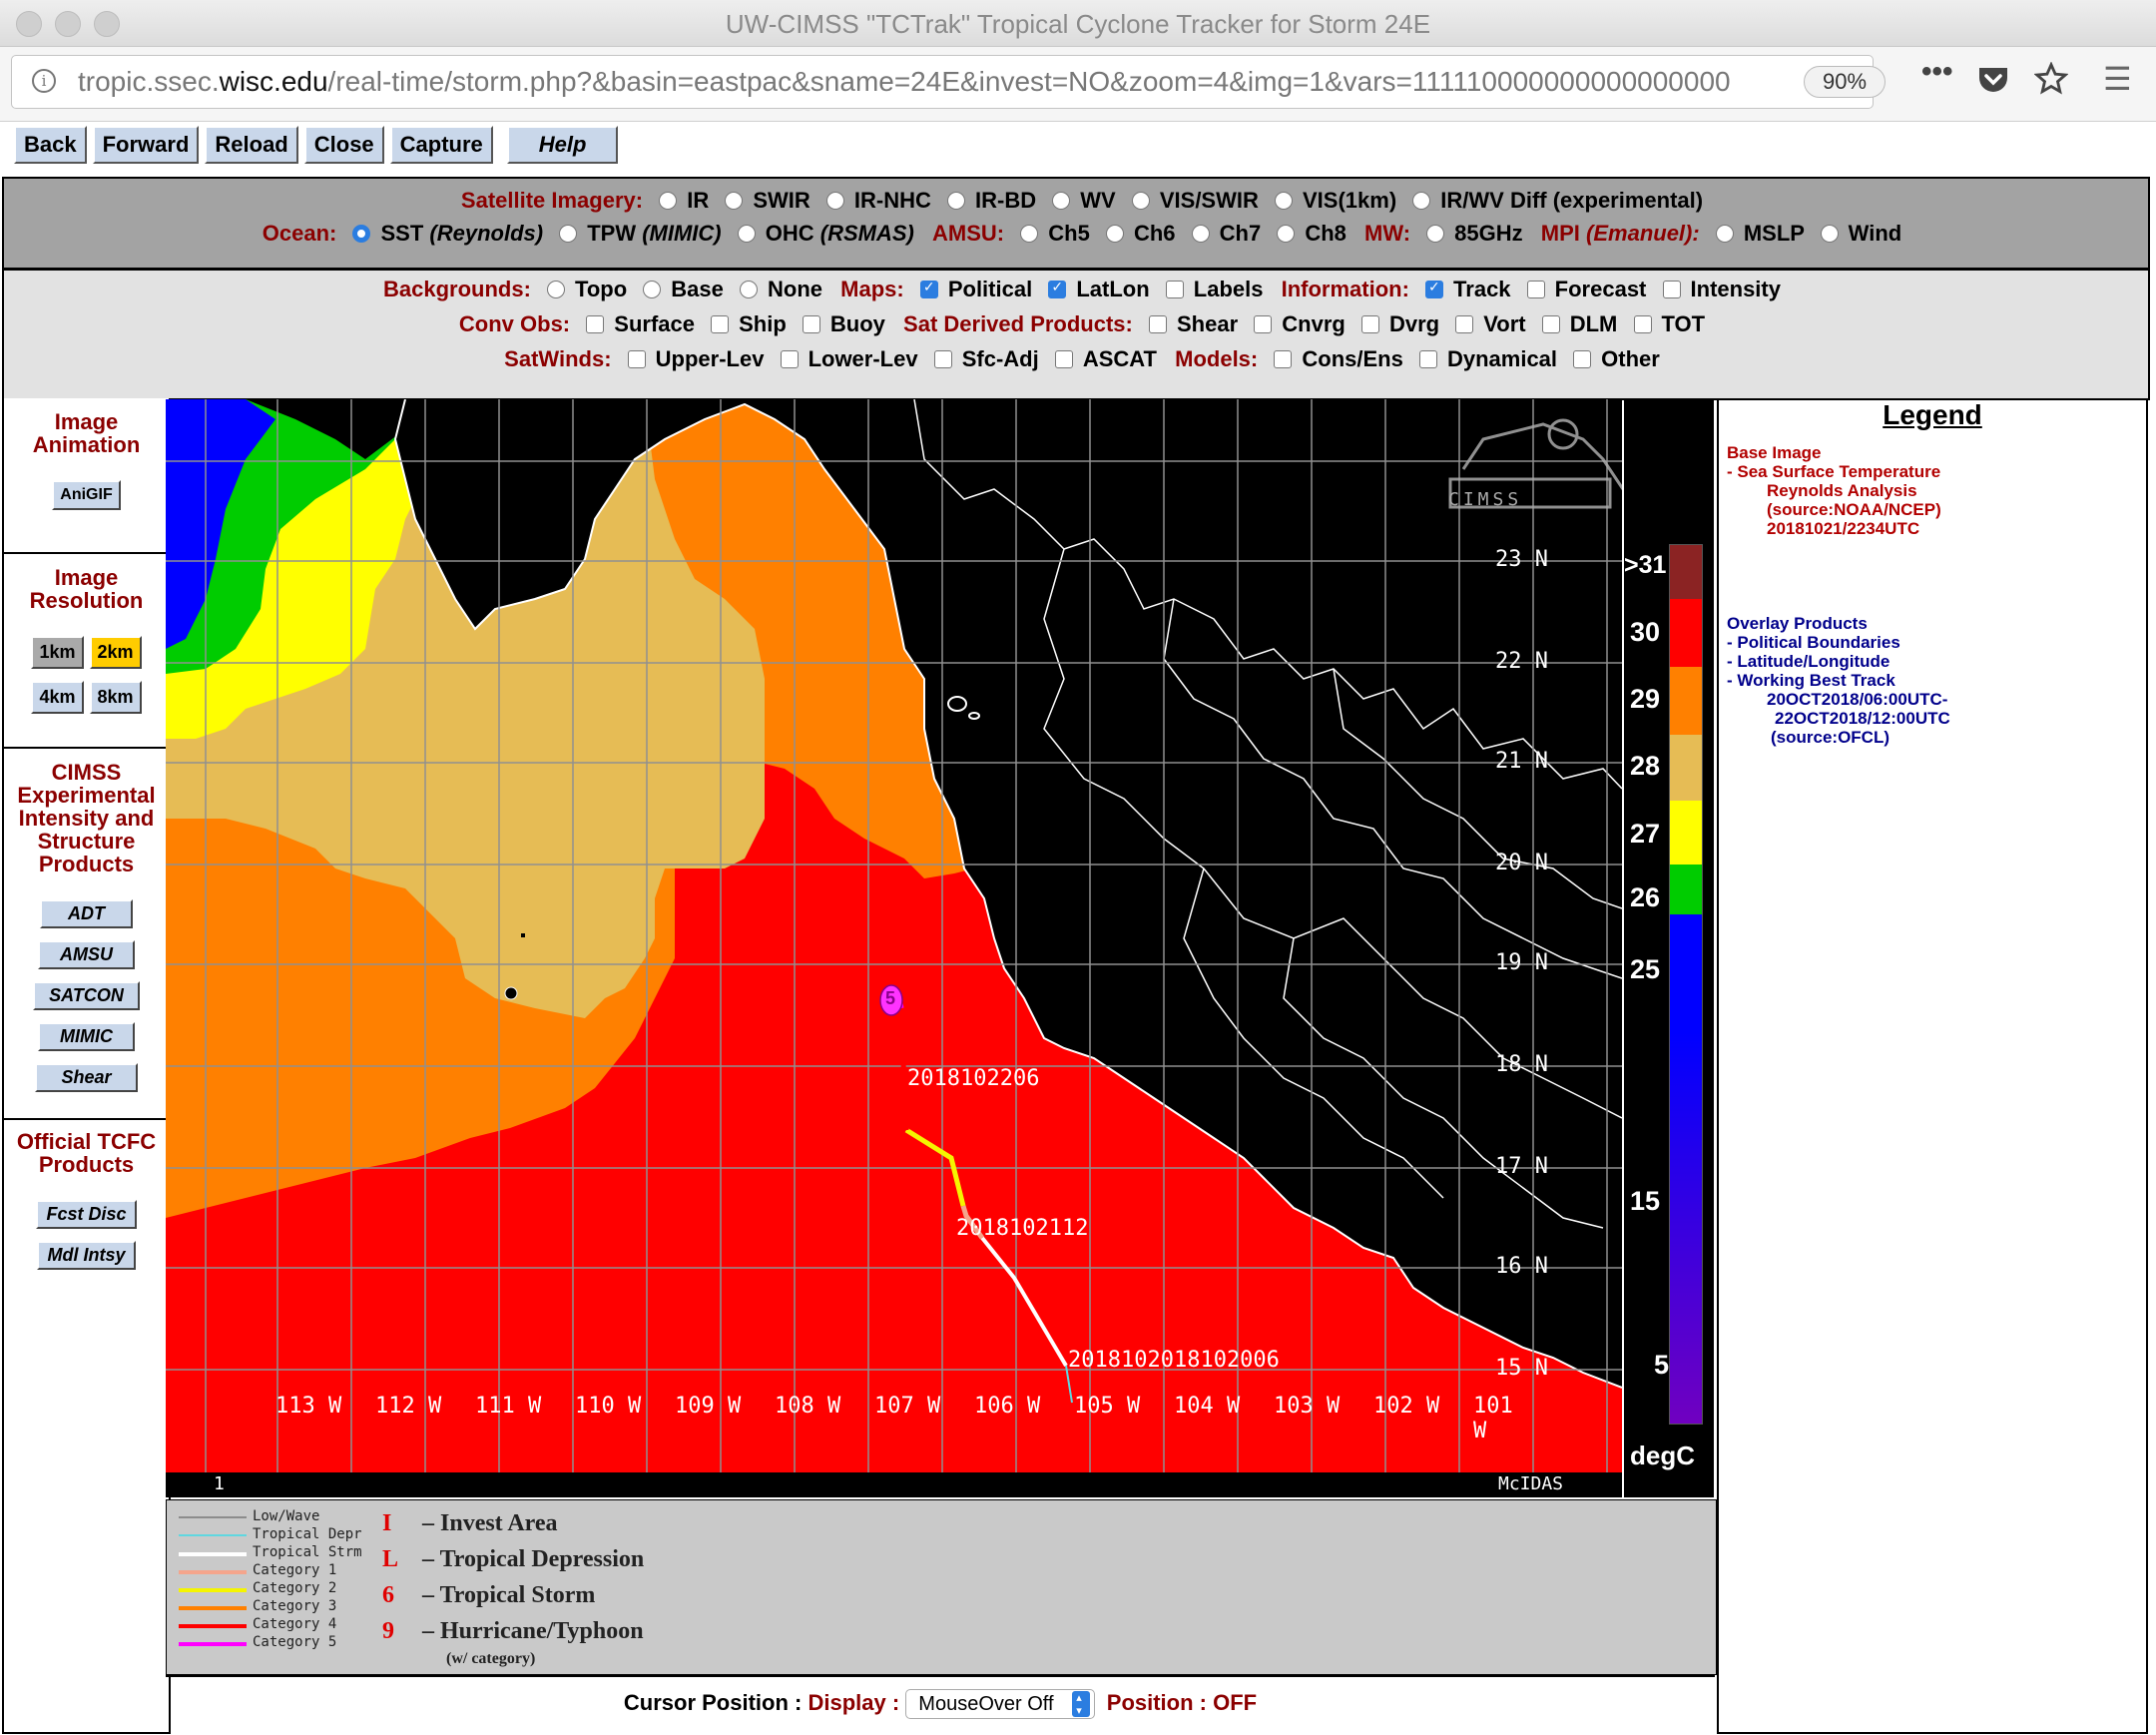  I want to click on display-select: MouseOver Off, so click(1000, 1704).